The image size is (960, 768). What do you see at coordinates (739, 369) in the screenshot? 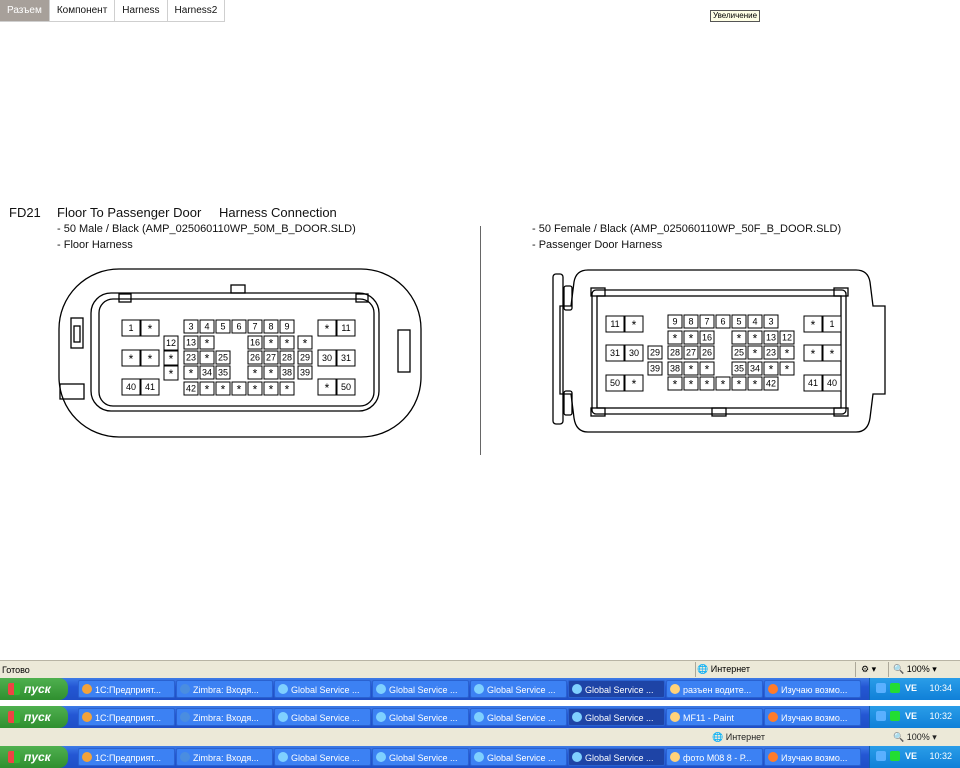
I see `pin-label: 35` at bounding box center [739, 369].